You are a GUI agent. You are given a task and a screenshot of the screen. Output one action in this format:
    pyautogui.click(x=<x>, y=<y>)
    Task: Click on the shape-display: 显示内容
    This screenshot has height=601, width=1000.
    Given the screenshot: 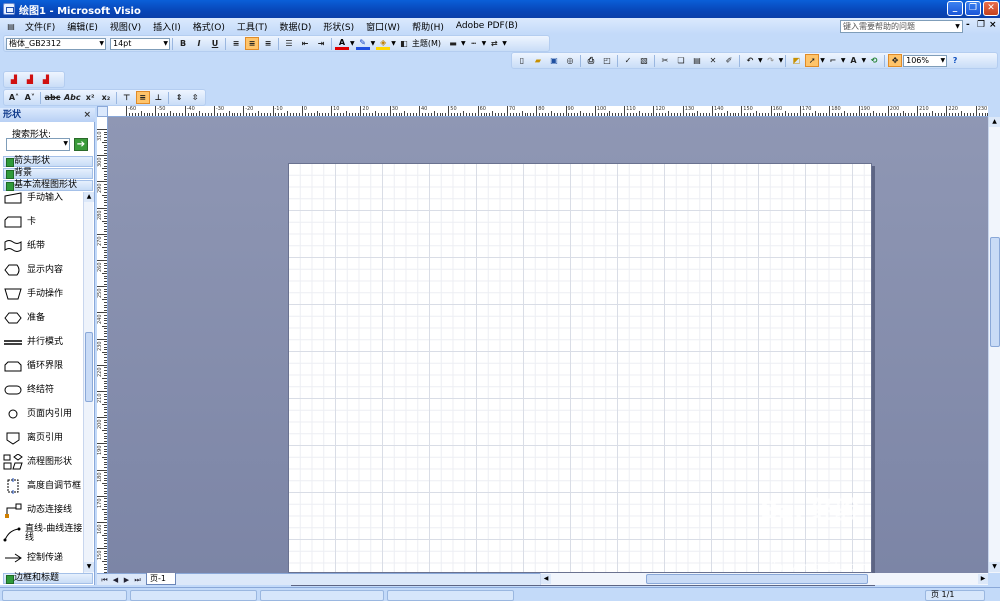 What is the action you would take?
    pyautogui.click(x=43, y=270)
    